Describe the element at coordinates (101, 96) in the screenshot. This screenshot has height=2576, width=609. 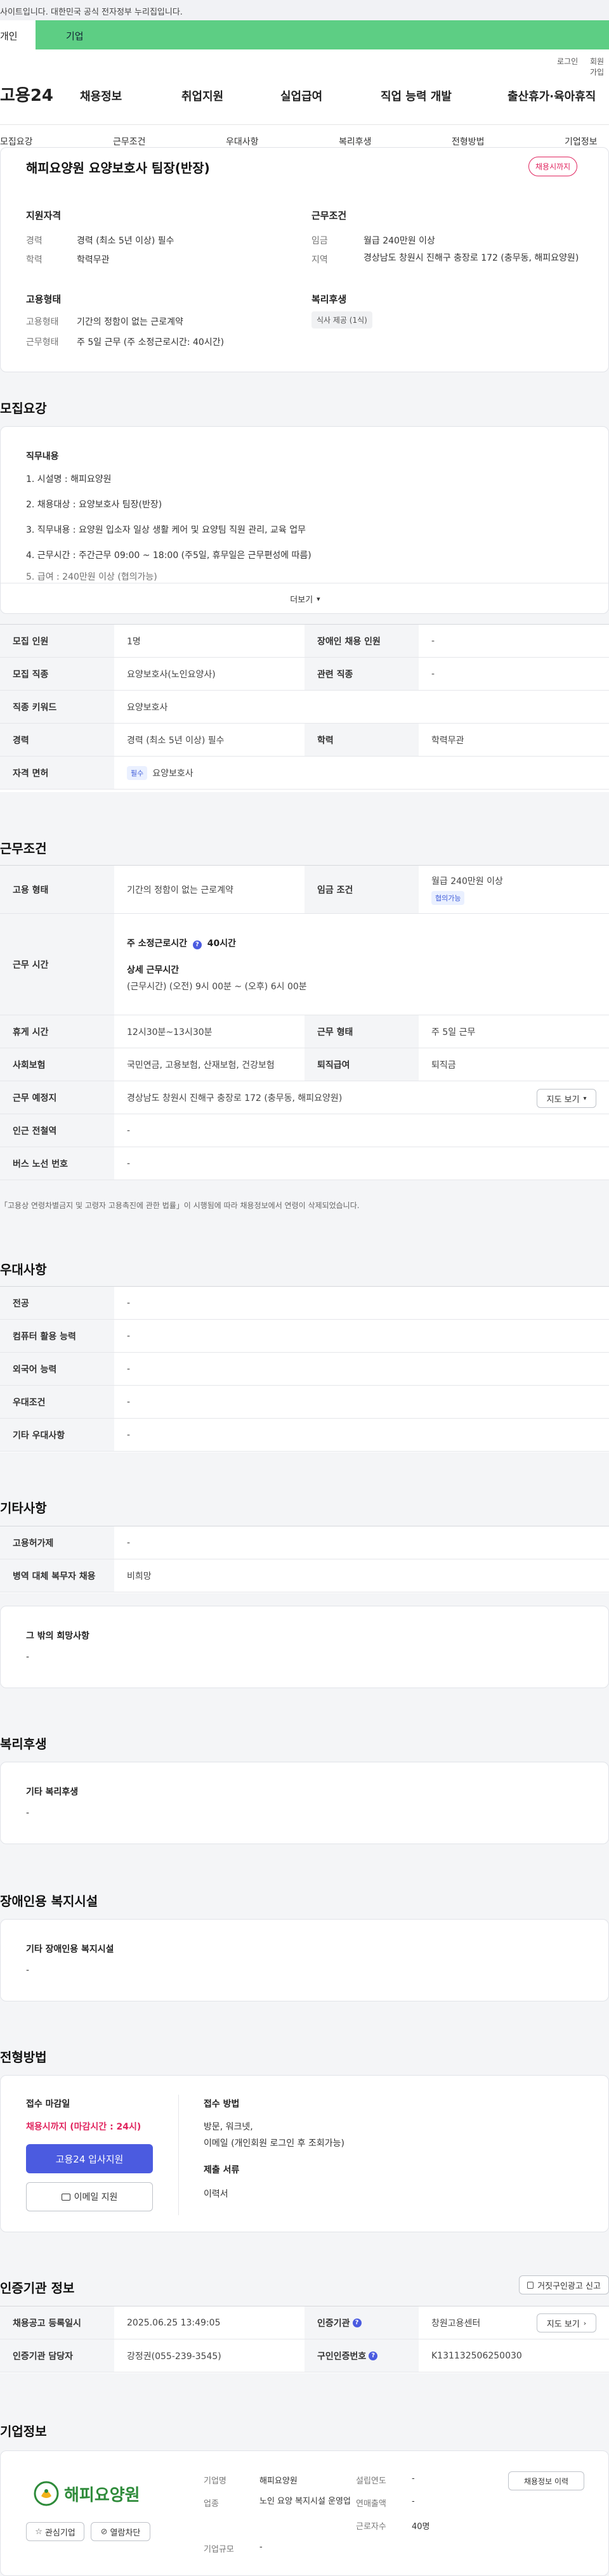
I see `nav-job-info: 채용정보` at that location.